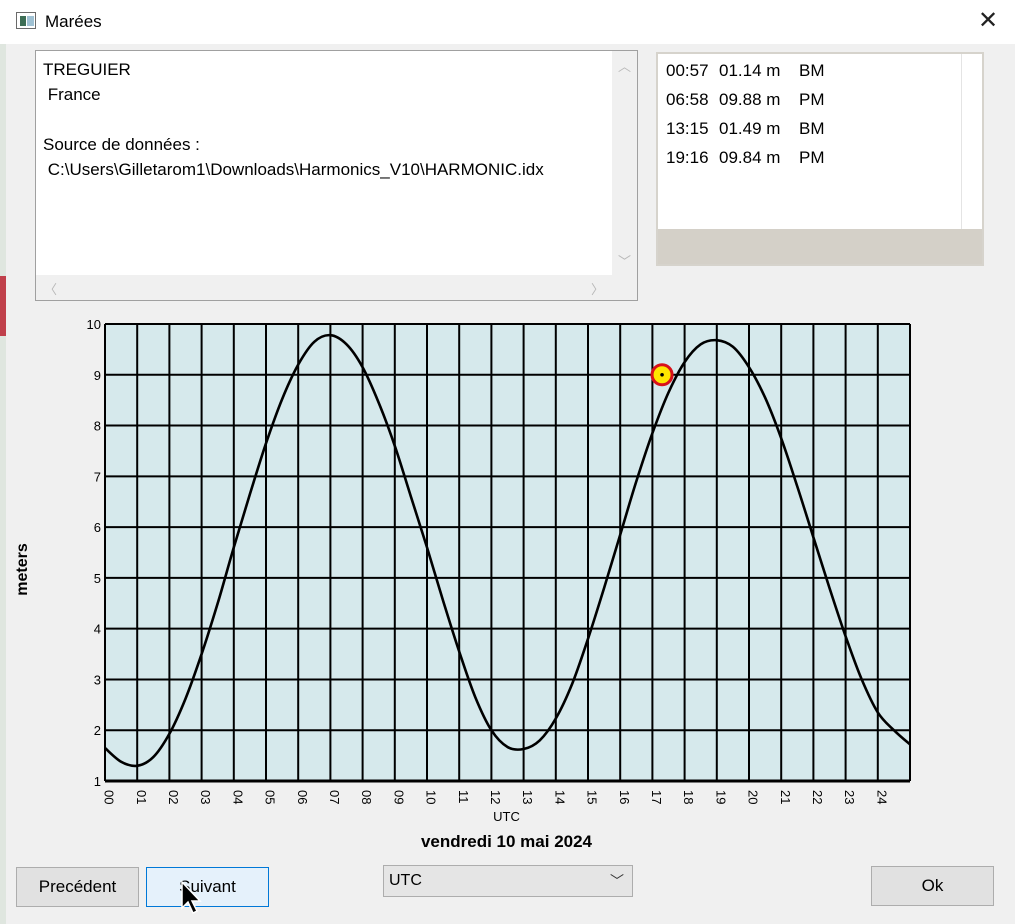 Image resolution: width=1015 pixels, height=924 pixels. What do you see at coordinates (22, 569) in the screenshot?
I see `y-axis-label: meters` at bounding box center [22, 569].